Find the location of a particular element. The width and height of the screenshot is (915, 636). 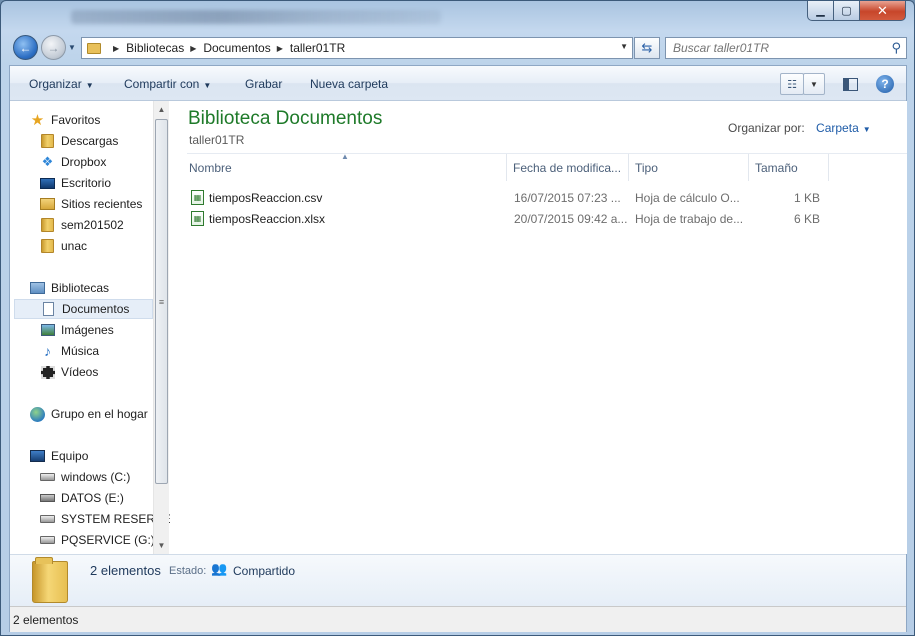

title-bar: ▁ ▢ ✕ is located at coordinates (457, 16).